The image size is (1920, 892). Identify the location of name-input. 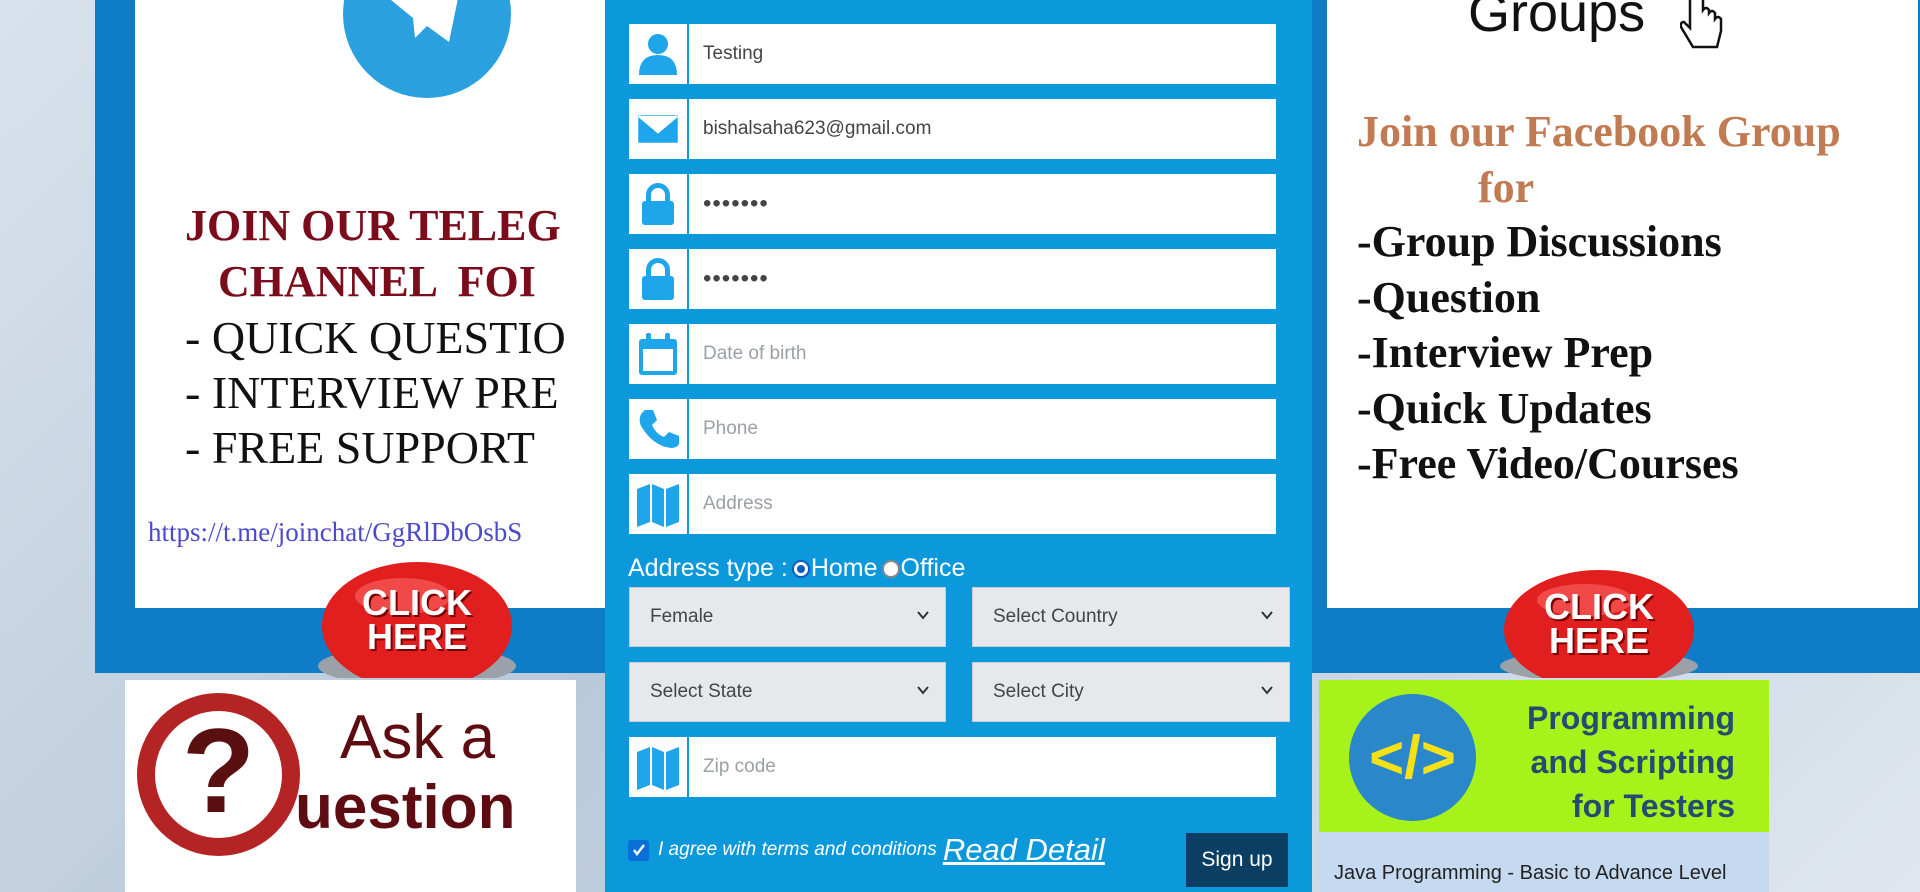
(982, 54).